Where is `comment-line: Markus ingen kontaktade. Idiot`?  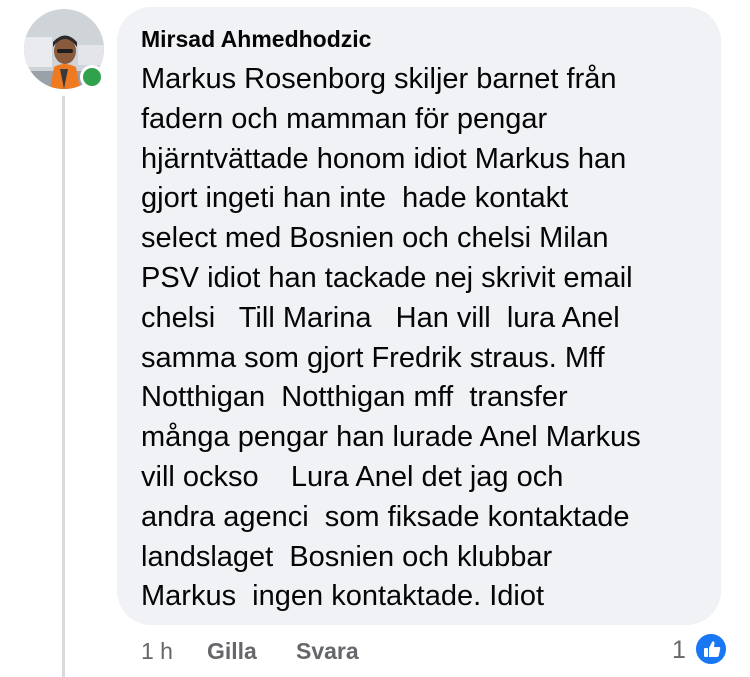
comment-line: Markus ingen kontaktade. Idiot is located at coordinates (343, 596).